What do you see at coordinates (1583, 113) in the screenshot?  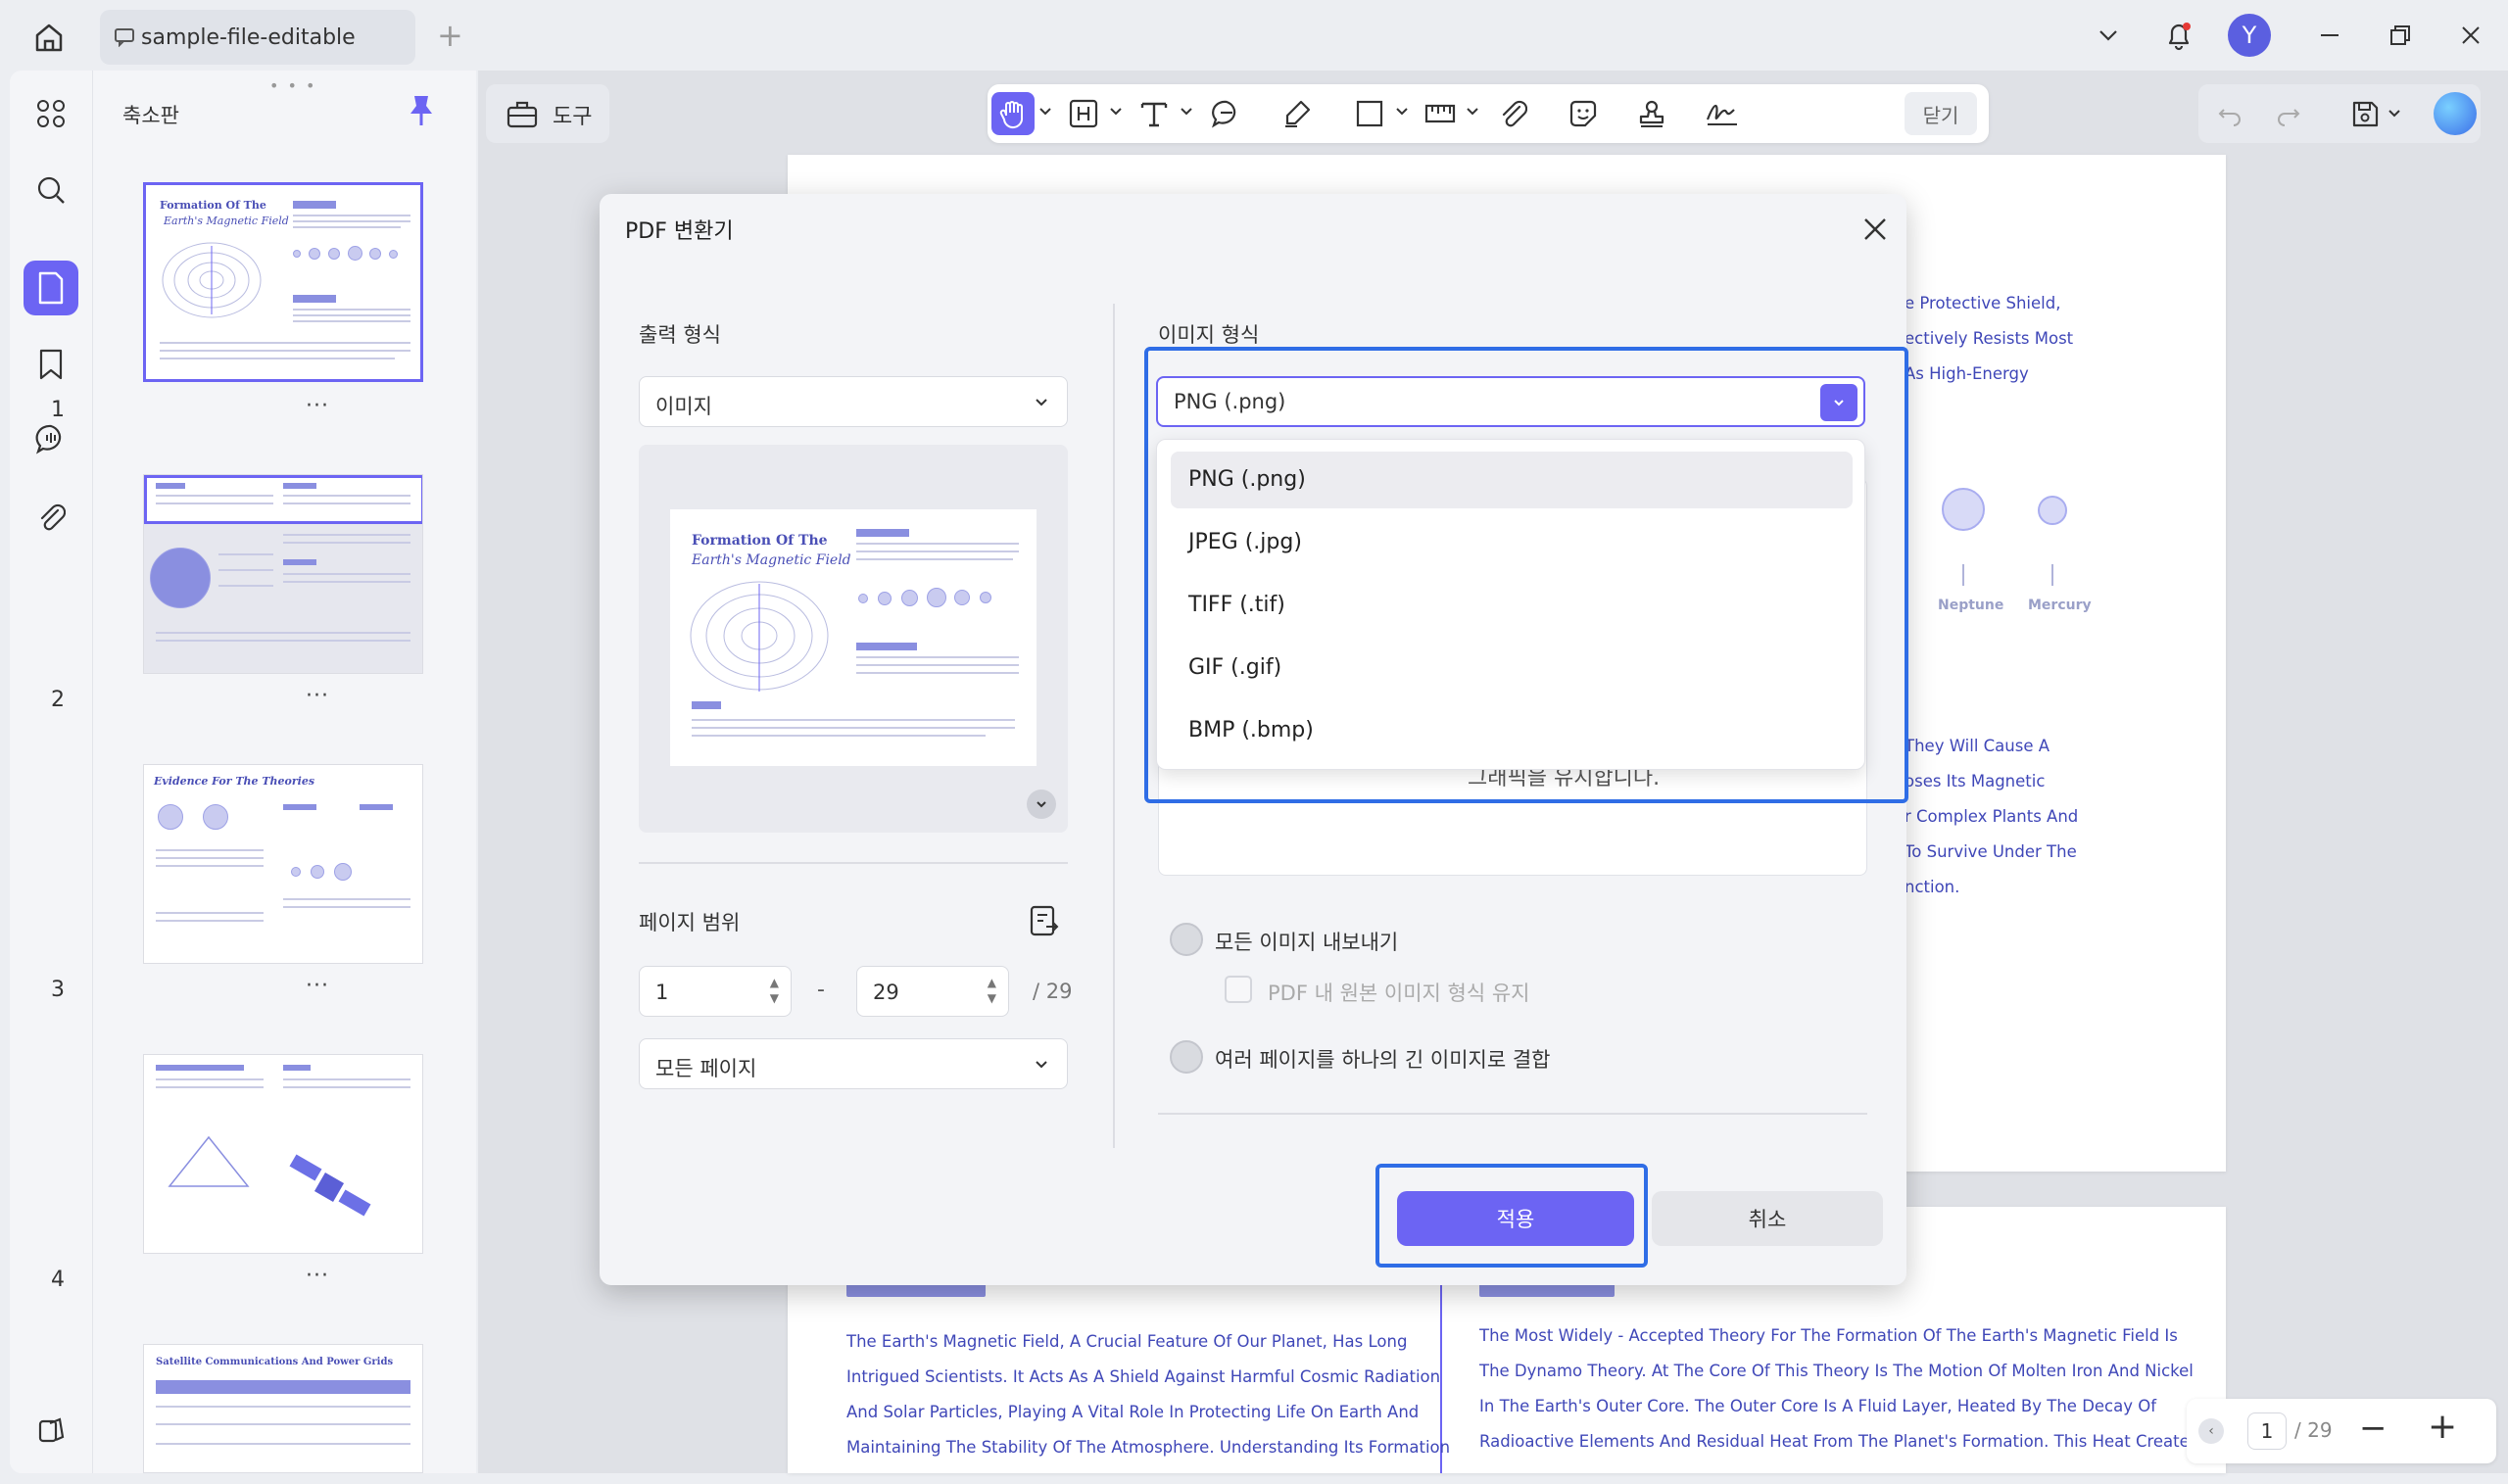 I see `sticker-icon` at bounding box center [1583, 113].